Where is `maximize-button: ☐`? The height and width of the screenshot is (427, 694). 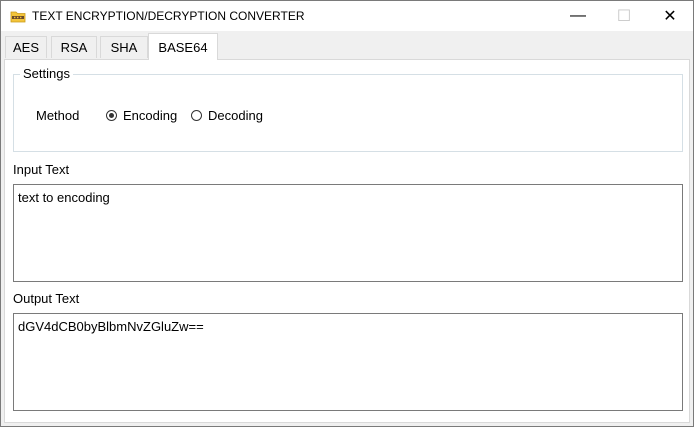
maximize-button: ☐ is located at coordinates (624, 16).